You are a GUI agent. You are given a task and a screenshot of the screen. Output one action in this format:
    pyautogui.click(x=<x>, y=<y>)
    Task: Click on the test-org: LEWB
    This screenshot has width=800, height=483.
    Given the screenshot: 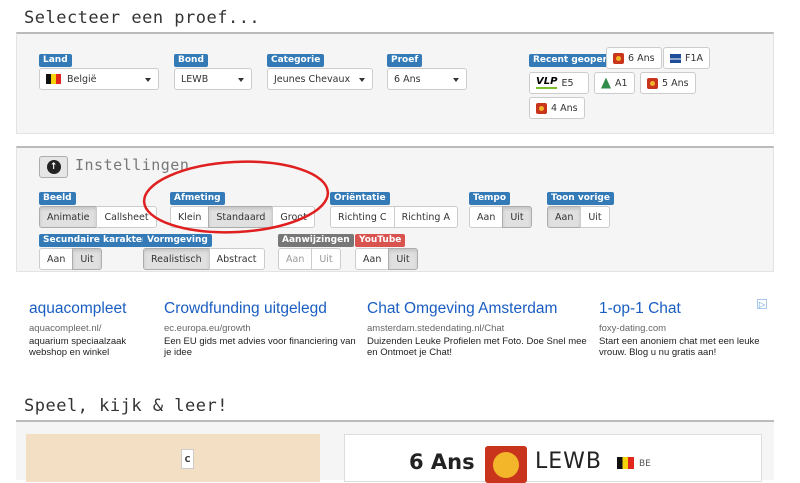 What is the action you would take?
    pyautogui.click(x=569, y=461)
    